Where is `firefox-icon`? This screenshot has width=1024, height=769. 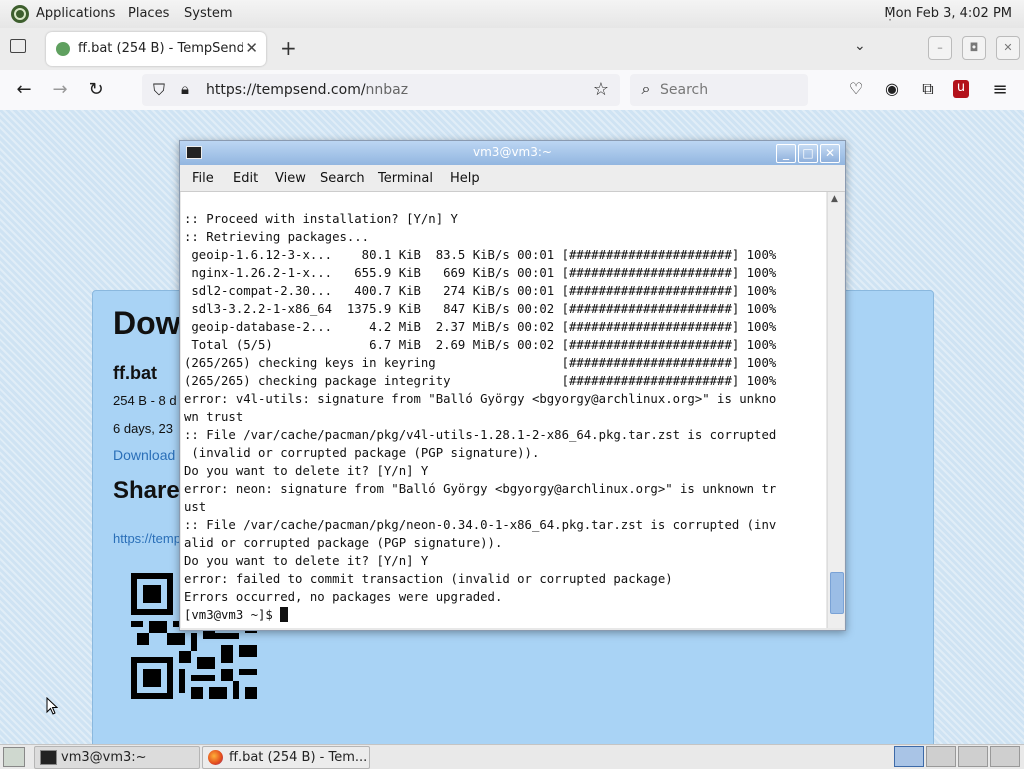
firefox-icon is located at coordinates (215, 757).